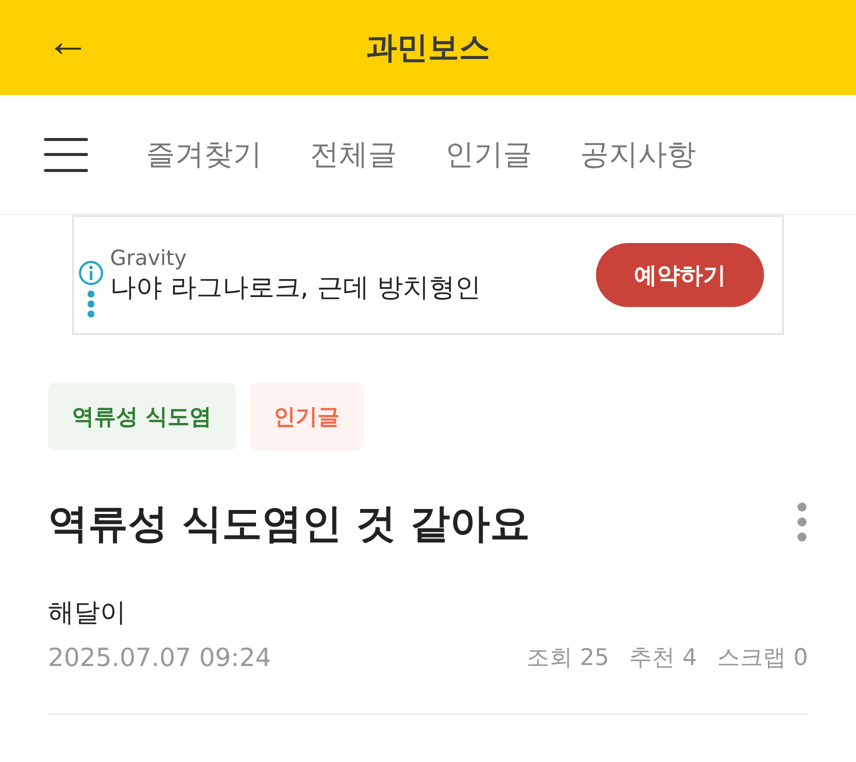 This screenshot has height=762, width=856. I want to click on info-icon, so click(91, 273).